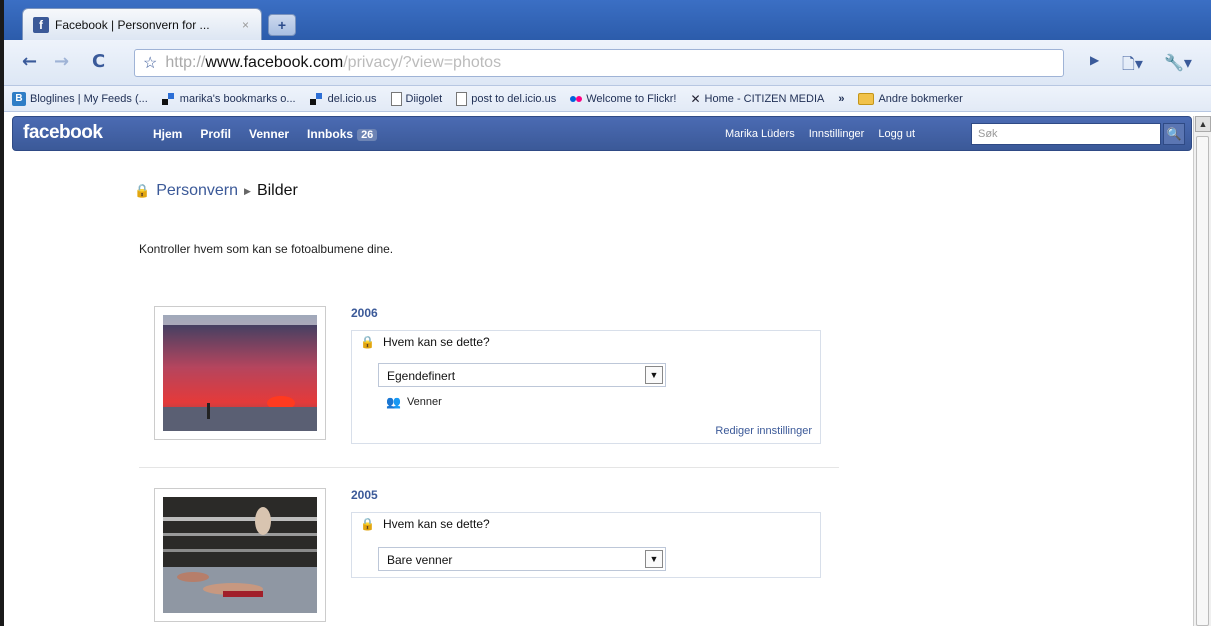 This screenshot has width=1211, height=626. What do you see at coordinates (1178, 62) in the screenshot?
I see `wrench-menu-icon: 🔧▾` at bounding box center [1178, 62].